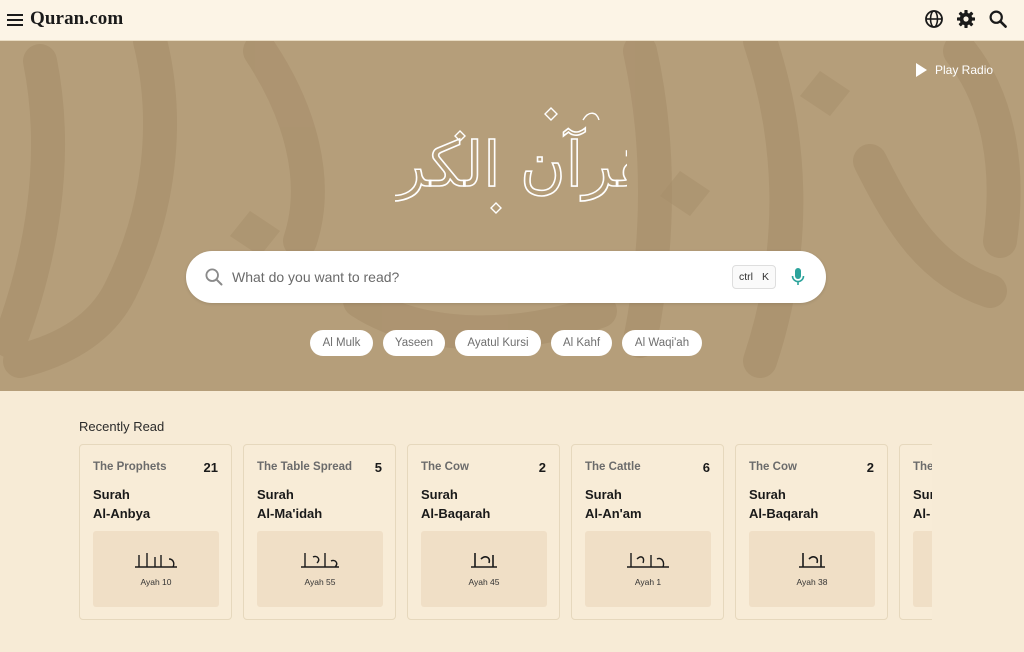 The width and height of the screenshot is (1024, 652). What do you see at coordinates (378, 467) in the screenshot?
I see `surah-number: 5` at bounding box center [378, 467].